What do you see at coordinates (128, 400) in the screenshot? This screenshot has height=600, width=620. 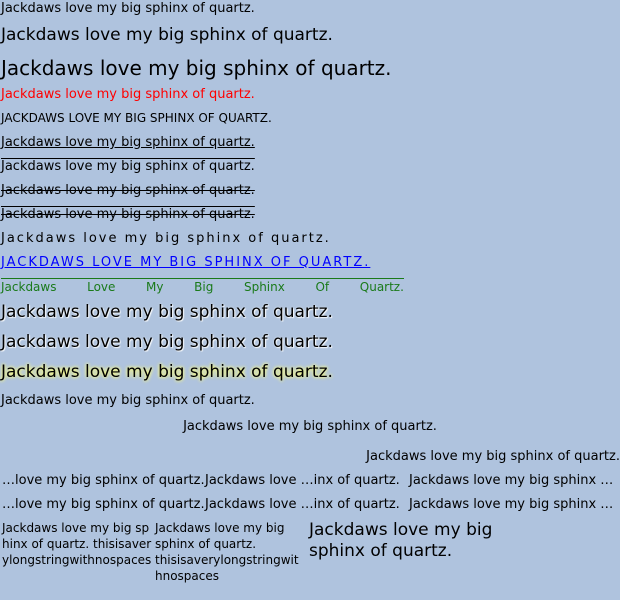 I see `text-line-plain: Jackdaws love my big sphinx of quartz.` at bounding box center [128, 400].